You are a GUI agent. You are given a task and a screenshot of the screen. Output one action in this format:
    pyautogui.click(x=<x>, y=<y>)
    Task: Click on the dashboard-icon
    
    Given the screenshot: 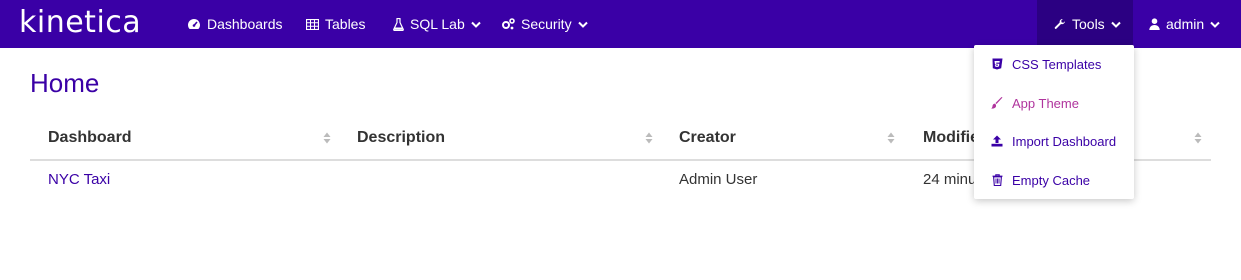 What is the action you would take?
    pyautogui.click(x=194, y=24)
    